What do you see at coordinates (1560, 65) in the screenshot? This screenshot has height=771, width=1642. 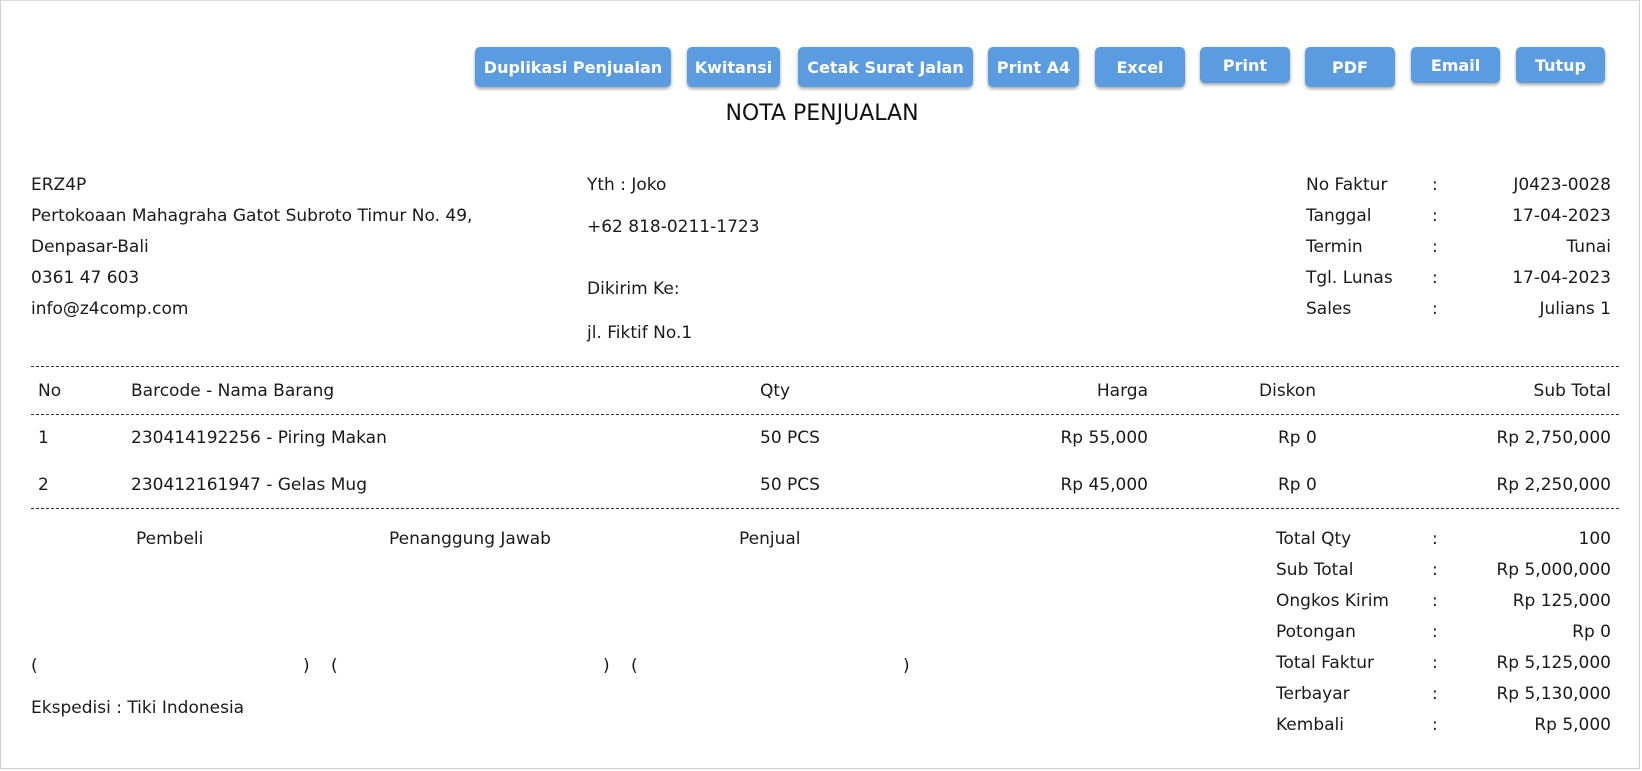 I see `tutup-button: Tutup` at bounding box center [1560, 65].